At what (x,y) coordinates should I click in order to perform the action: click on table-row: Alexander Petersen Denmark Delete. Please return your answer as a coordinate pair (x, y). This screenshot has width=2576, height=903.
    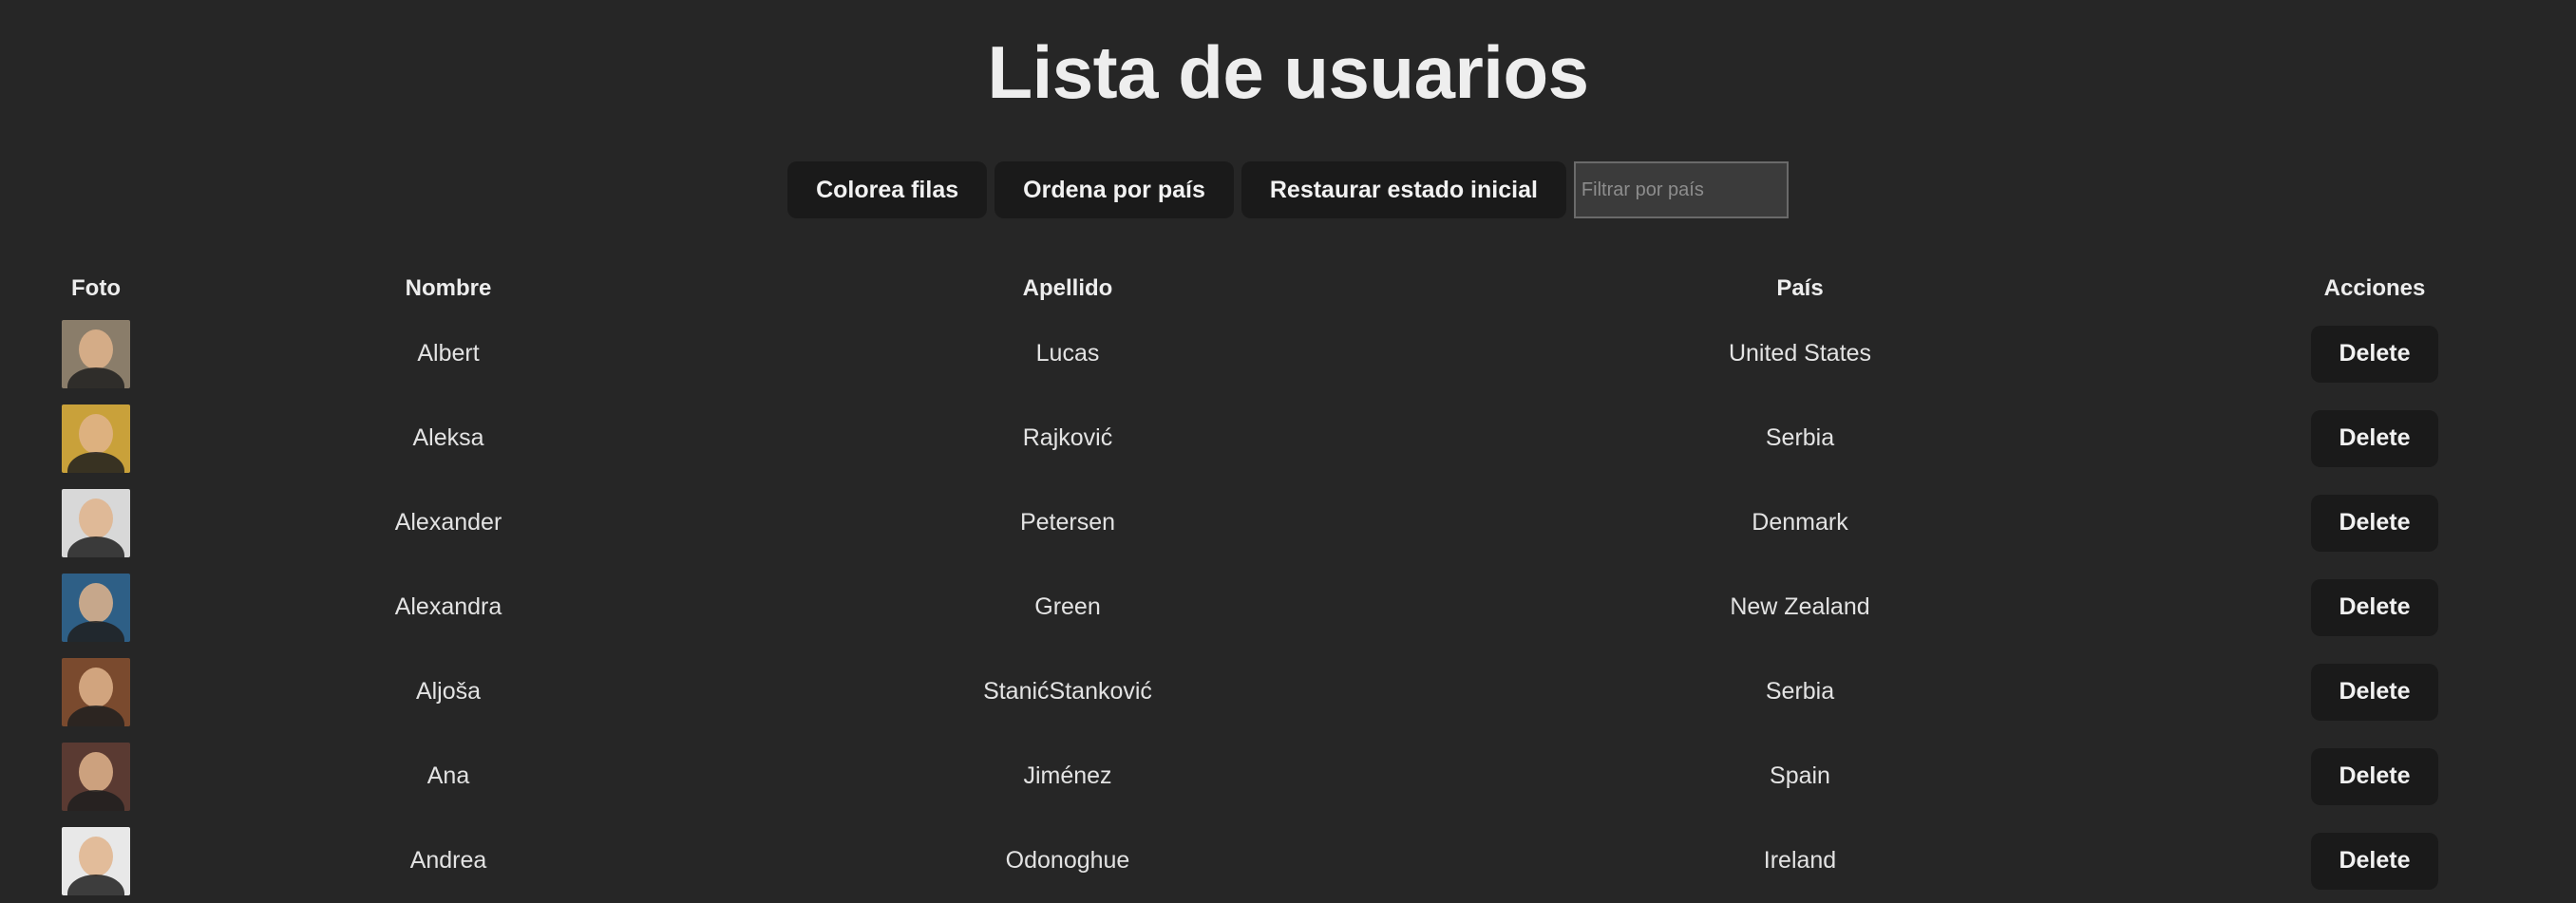
    Looking at the image, I should click on (1289, 522).